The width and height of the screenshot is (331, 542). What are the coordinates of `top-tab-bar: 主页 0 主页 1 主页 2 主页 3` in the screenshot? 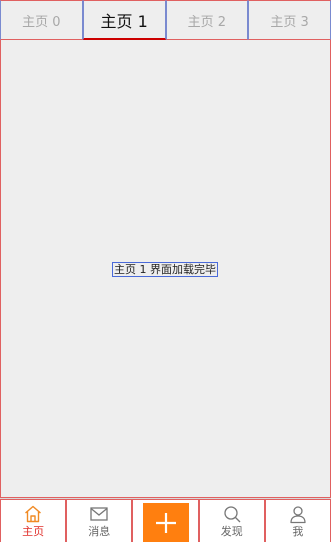 It's located at (165, 20).